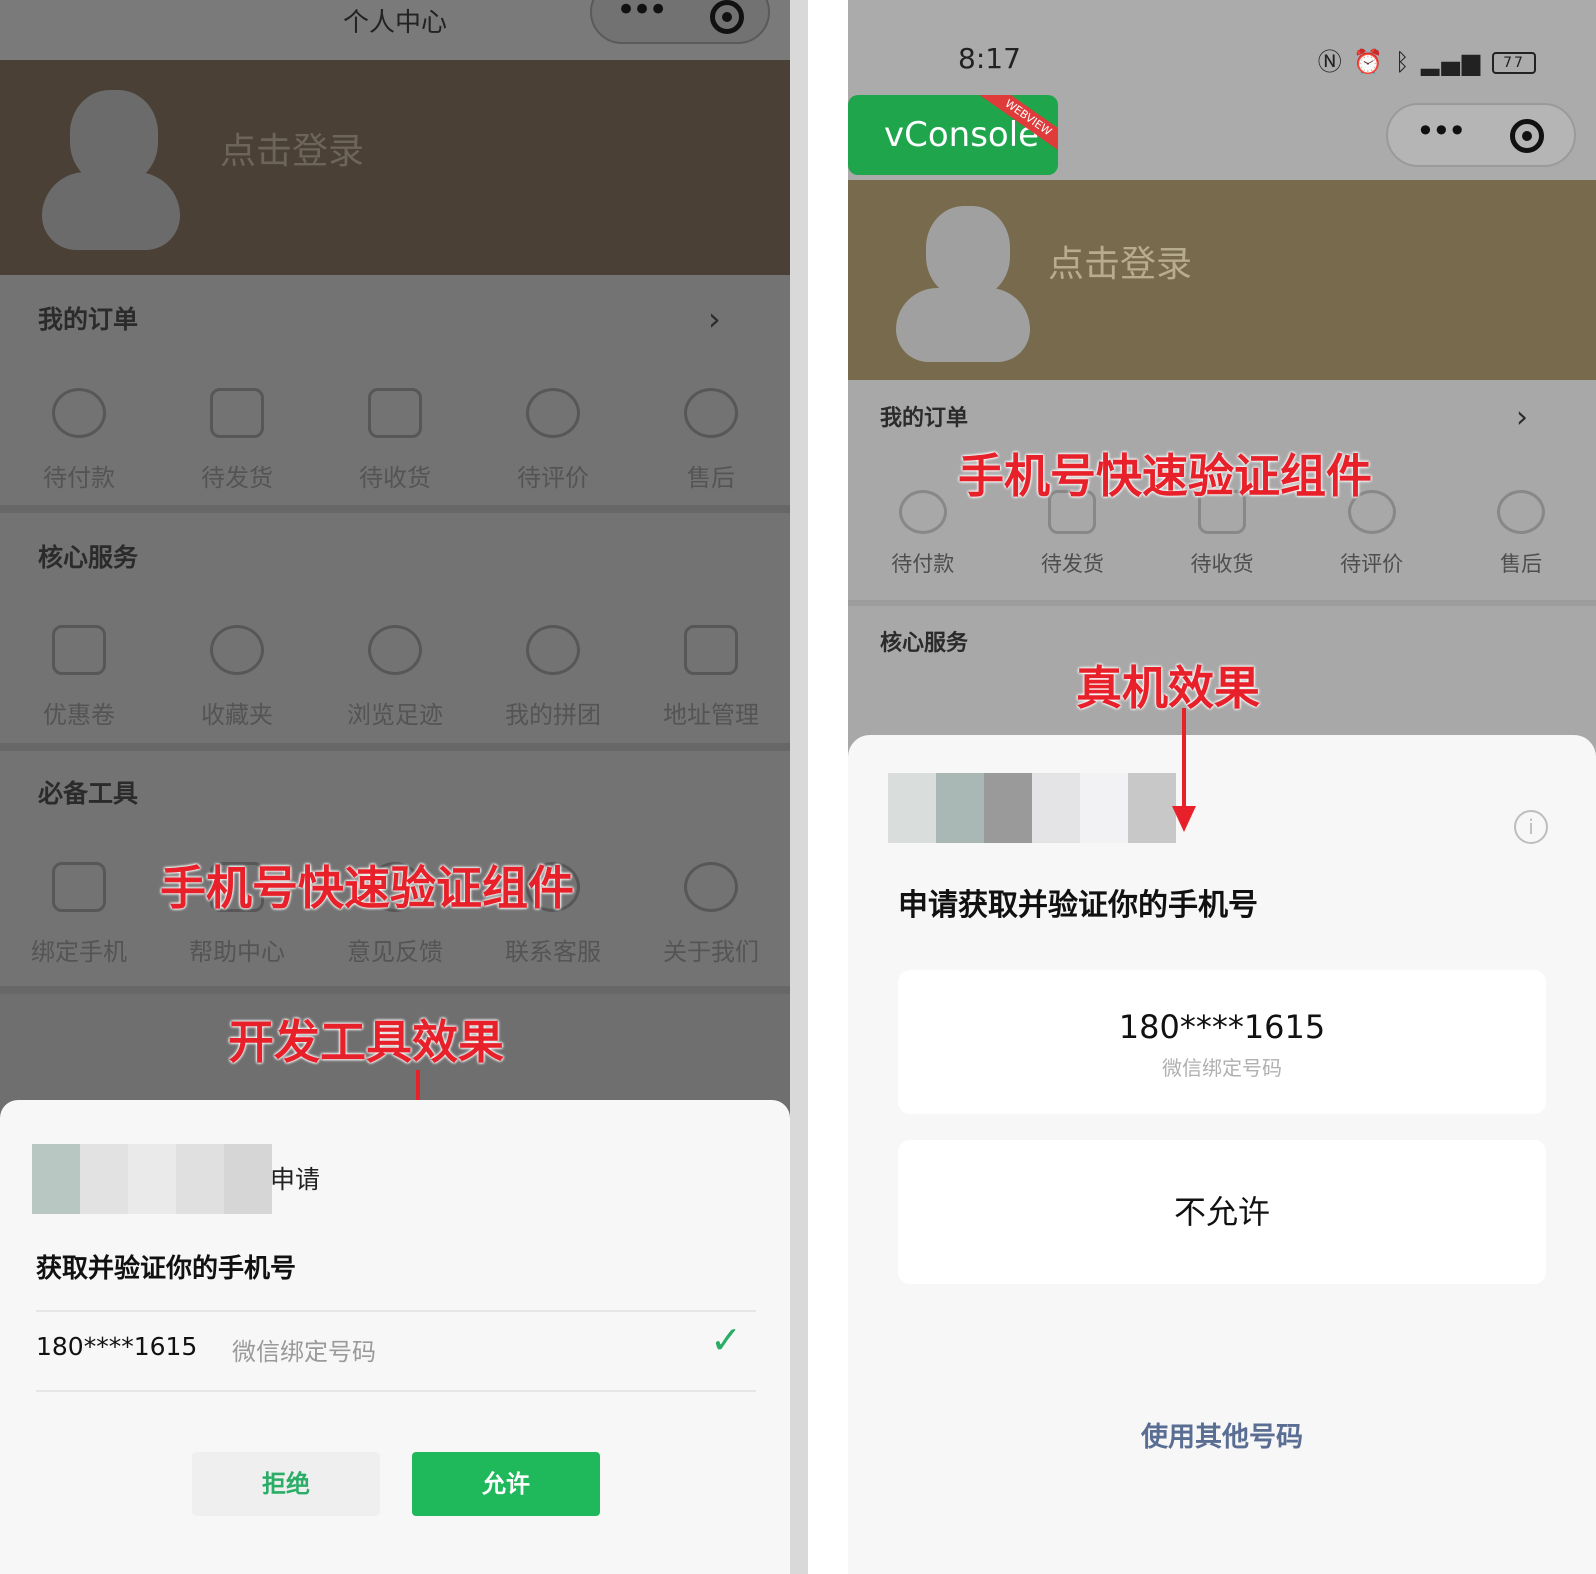  What do you see at coordinates (799, 787) in the screenshot?
I see `panel-divider` at bounding box center [799, 787].